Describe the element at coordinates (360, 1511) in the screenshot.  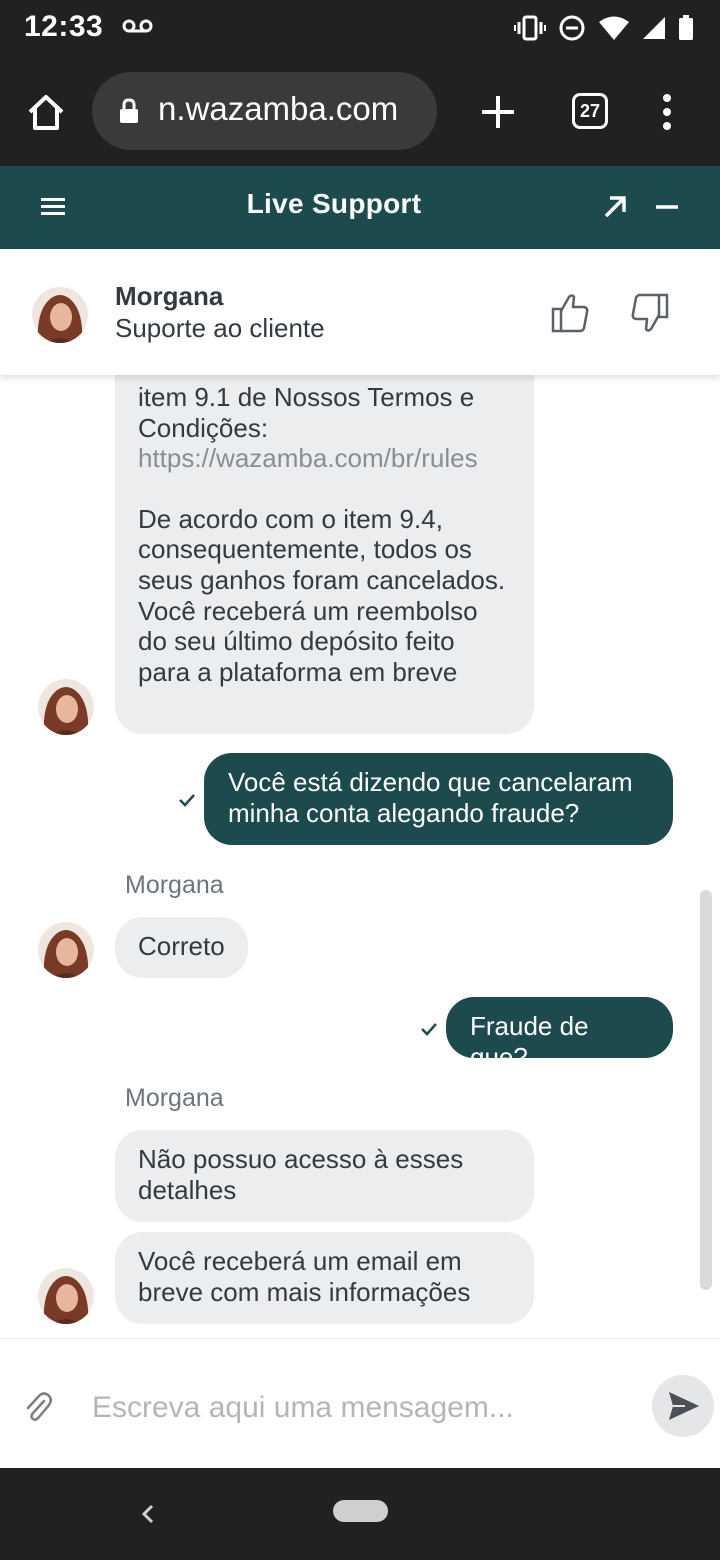
I see `nav-home-pill` at that location.